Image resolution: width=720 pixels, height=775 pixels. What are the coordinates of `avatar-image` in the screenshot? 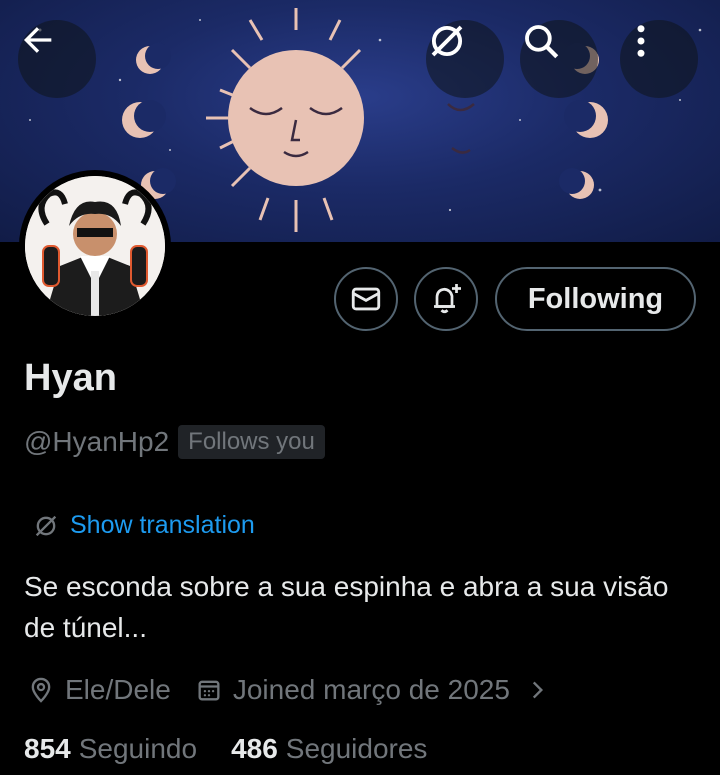 It's located at (95, 246).